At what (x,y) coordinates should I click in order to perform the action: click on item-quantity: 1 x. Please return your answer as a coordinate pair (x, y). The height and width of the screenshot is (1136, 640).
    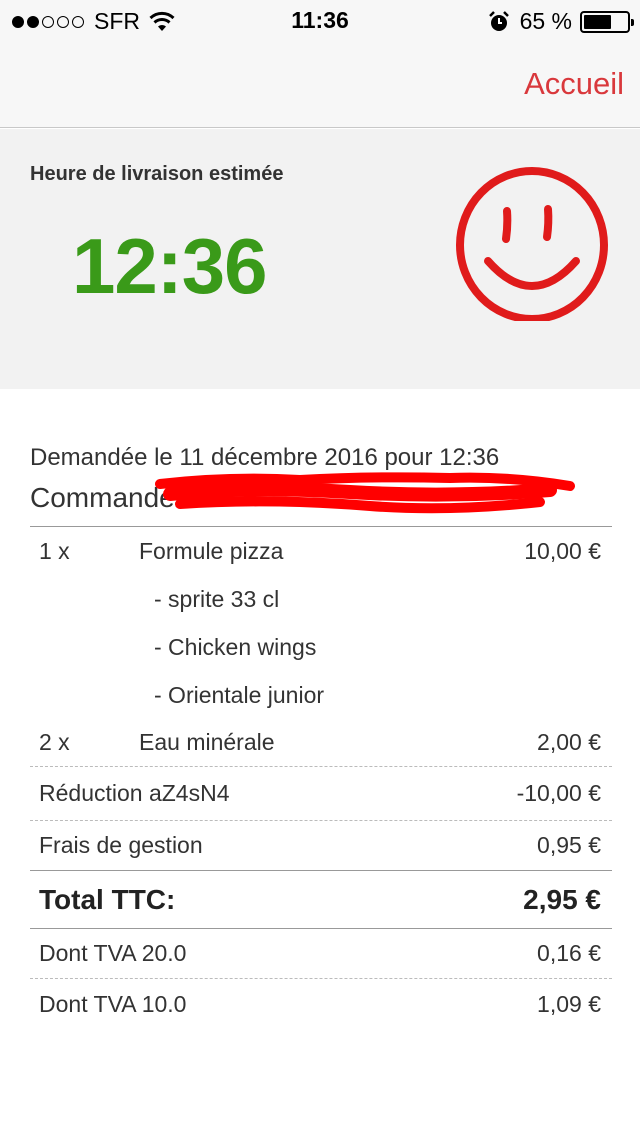
    Looking at the image, I should click on (54, 550).